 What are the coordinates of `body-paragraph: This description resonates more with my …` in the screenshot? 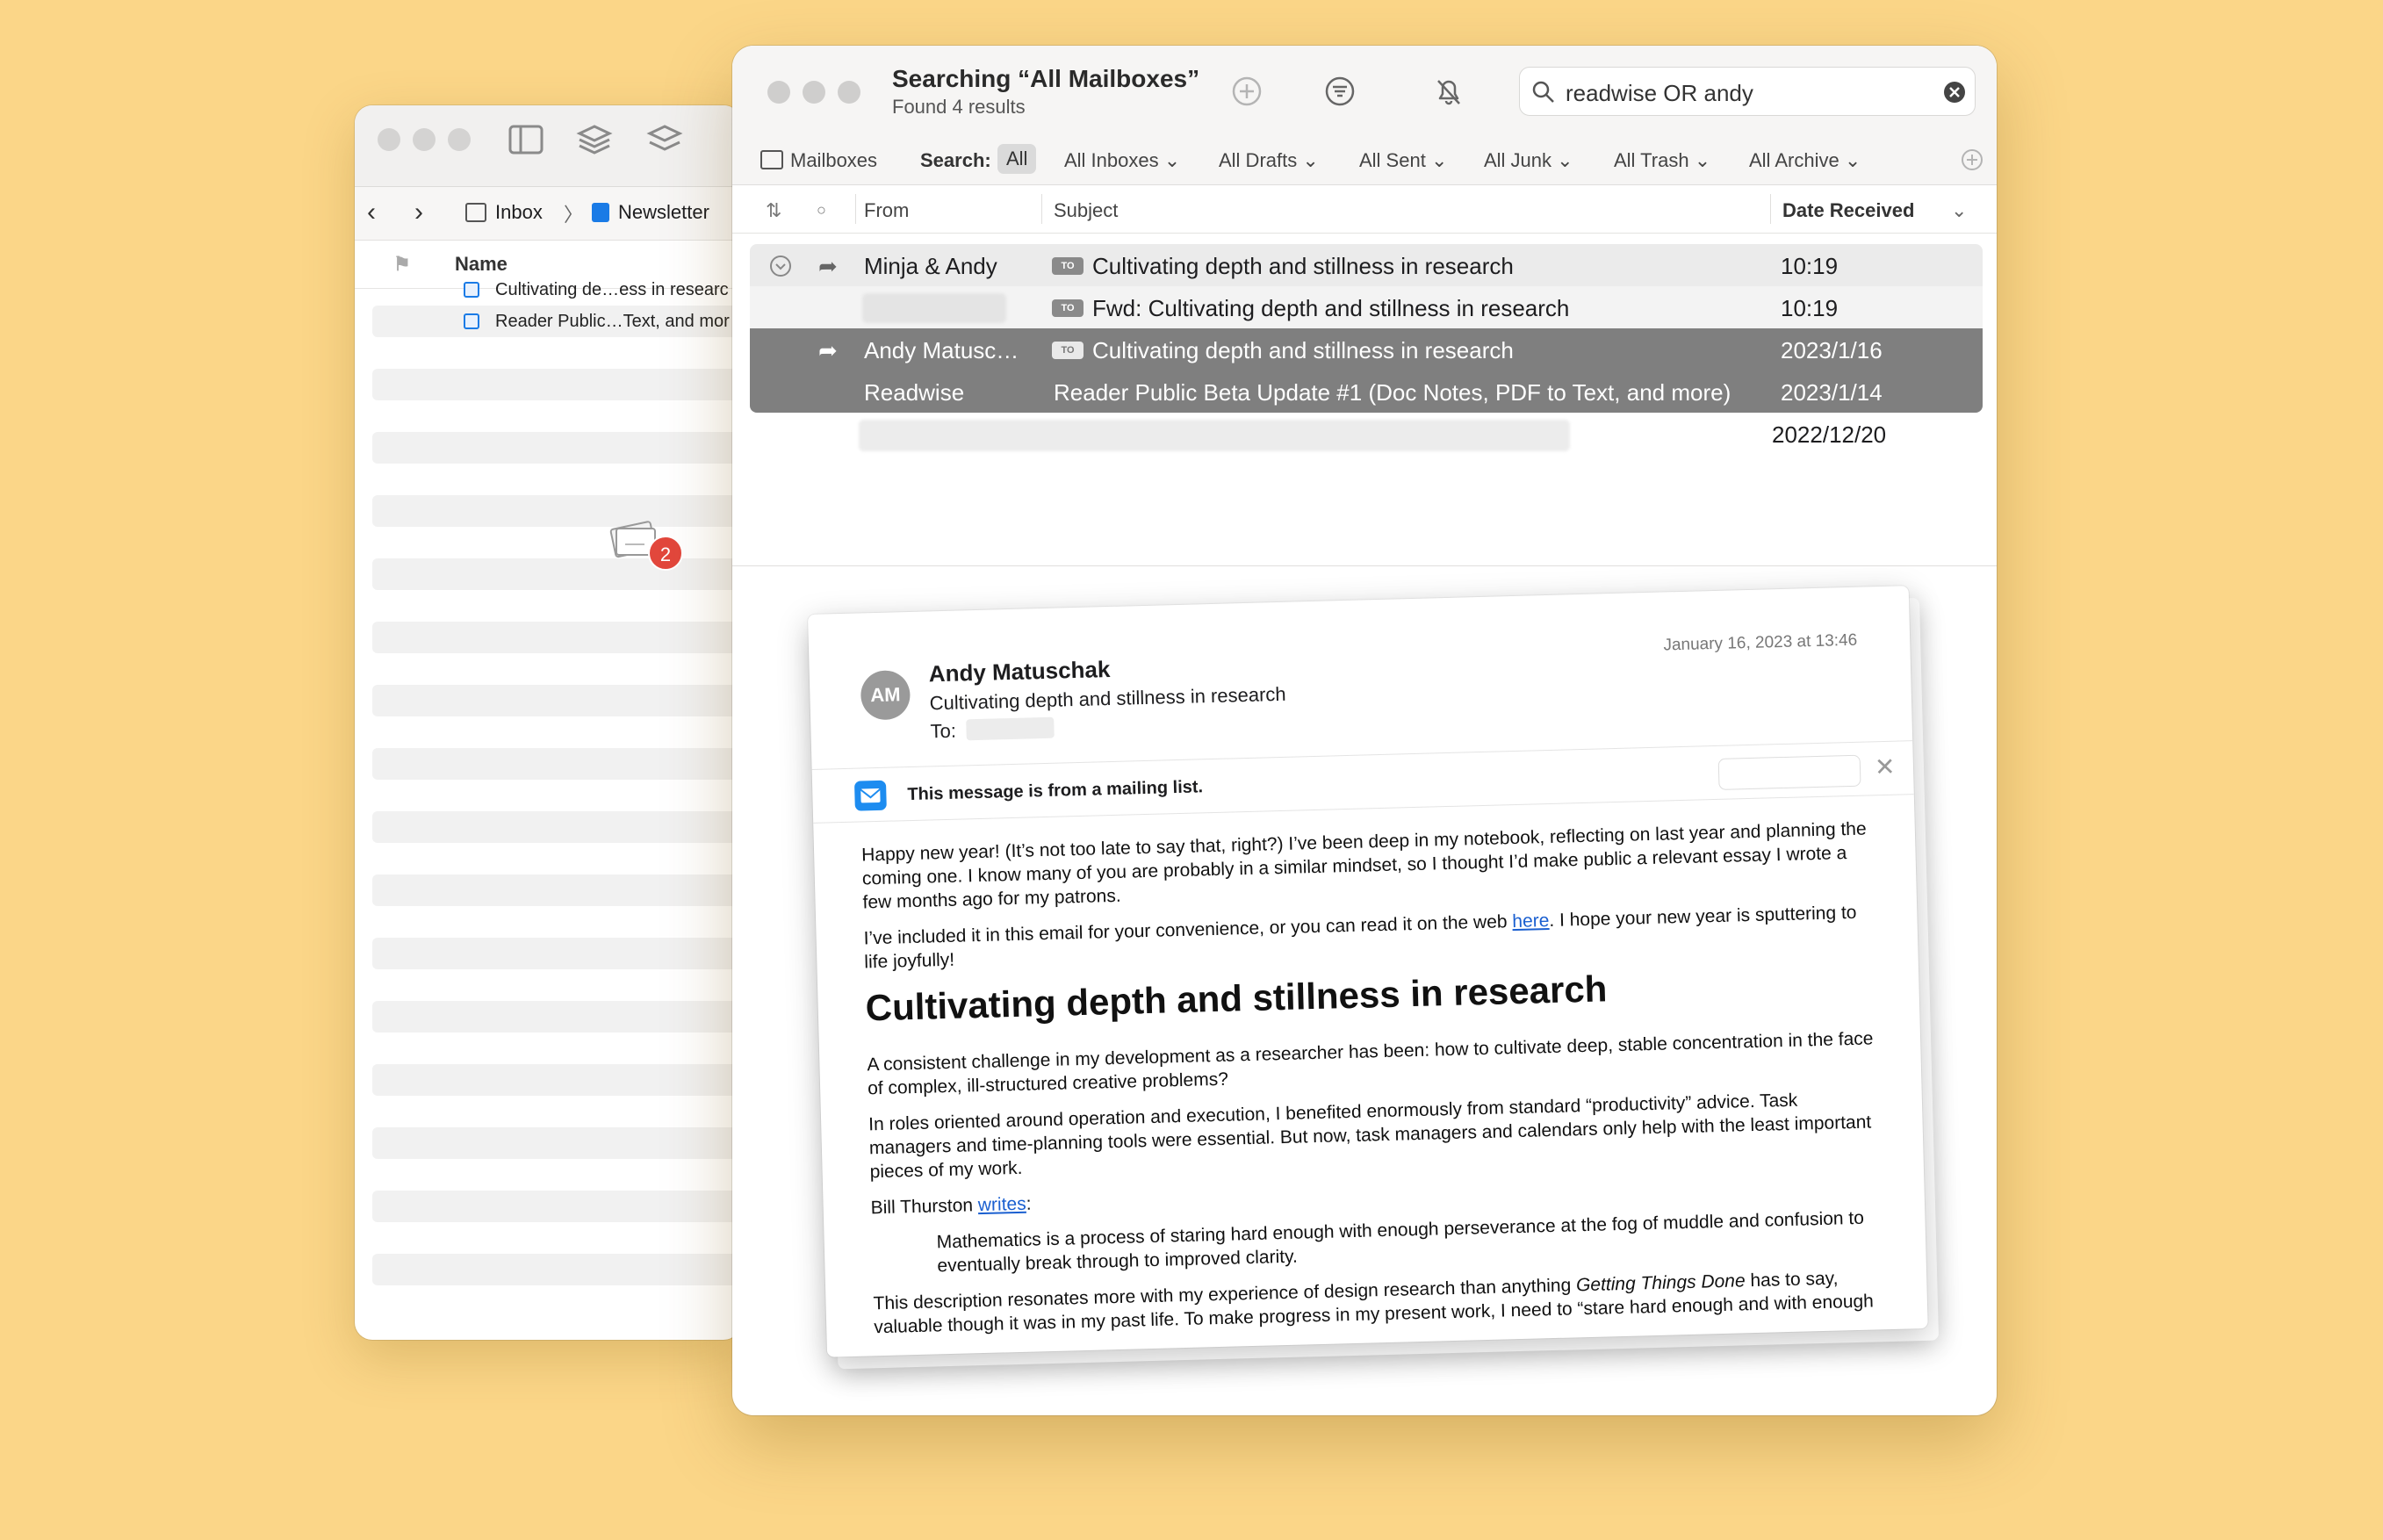 It's located at (1378, 1302).